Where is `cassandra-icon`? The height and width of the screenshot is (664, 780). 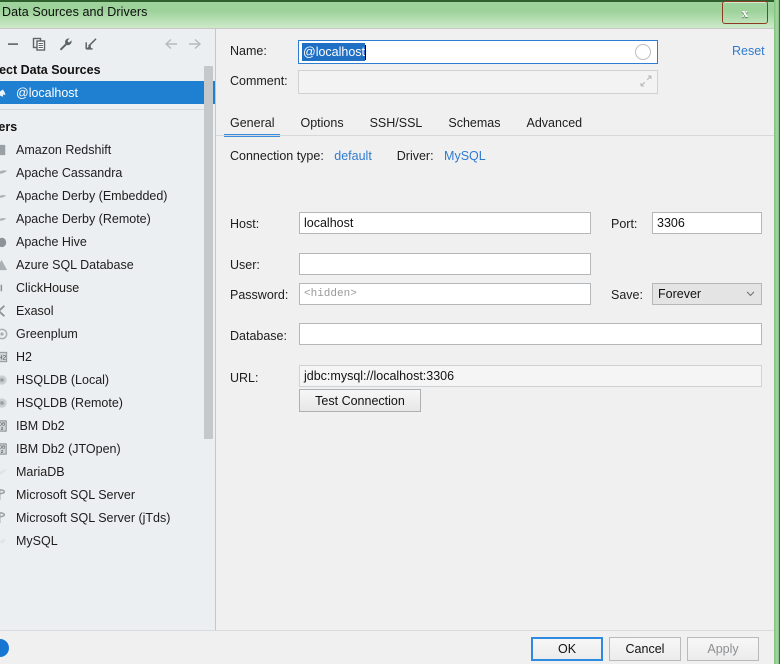 cassandra-icon is located at coordinates (6, 173).